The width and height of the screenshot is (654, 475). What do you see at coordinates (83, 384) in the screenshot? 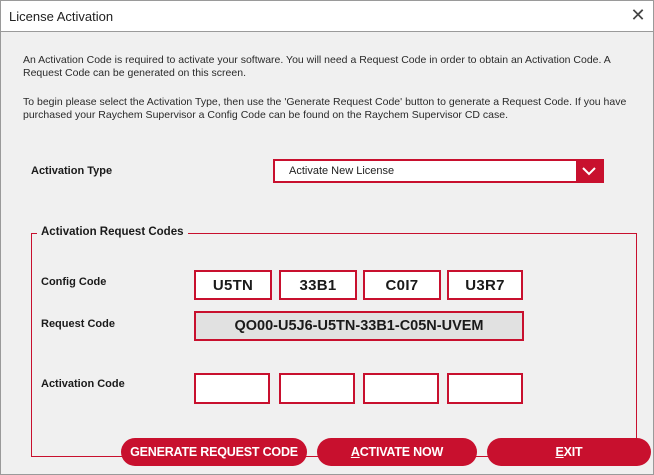
I see `activation-code-label: Activation Code` at bounding box center [83, 384].